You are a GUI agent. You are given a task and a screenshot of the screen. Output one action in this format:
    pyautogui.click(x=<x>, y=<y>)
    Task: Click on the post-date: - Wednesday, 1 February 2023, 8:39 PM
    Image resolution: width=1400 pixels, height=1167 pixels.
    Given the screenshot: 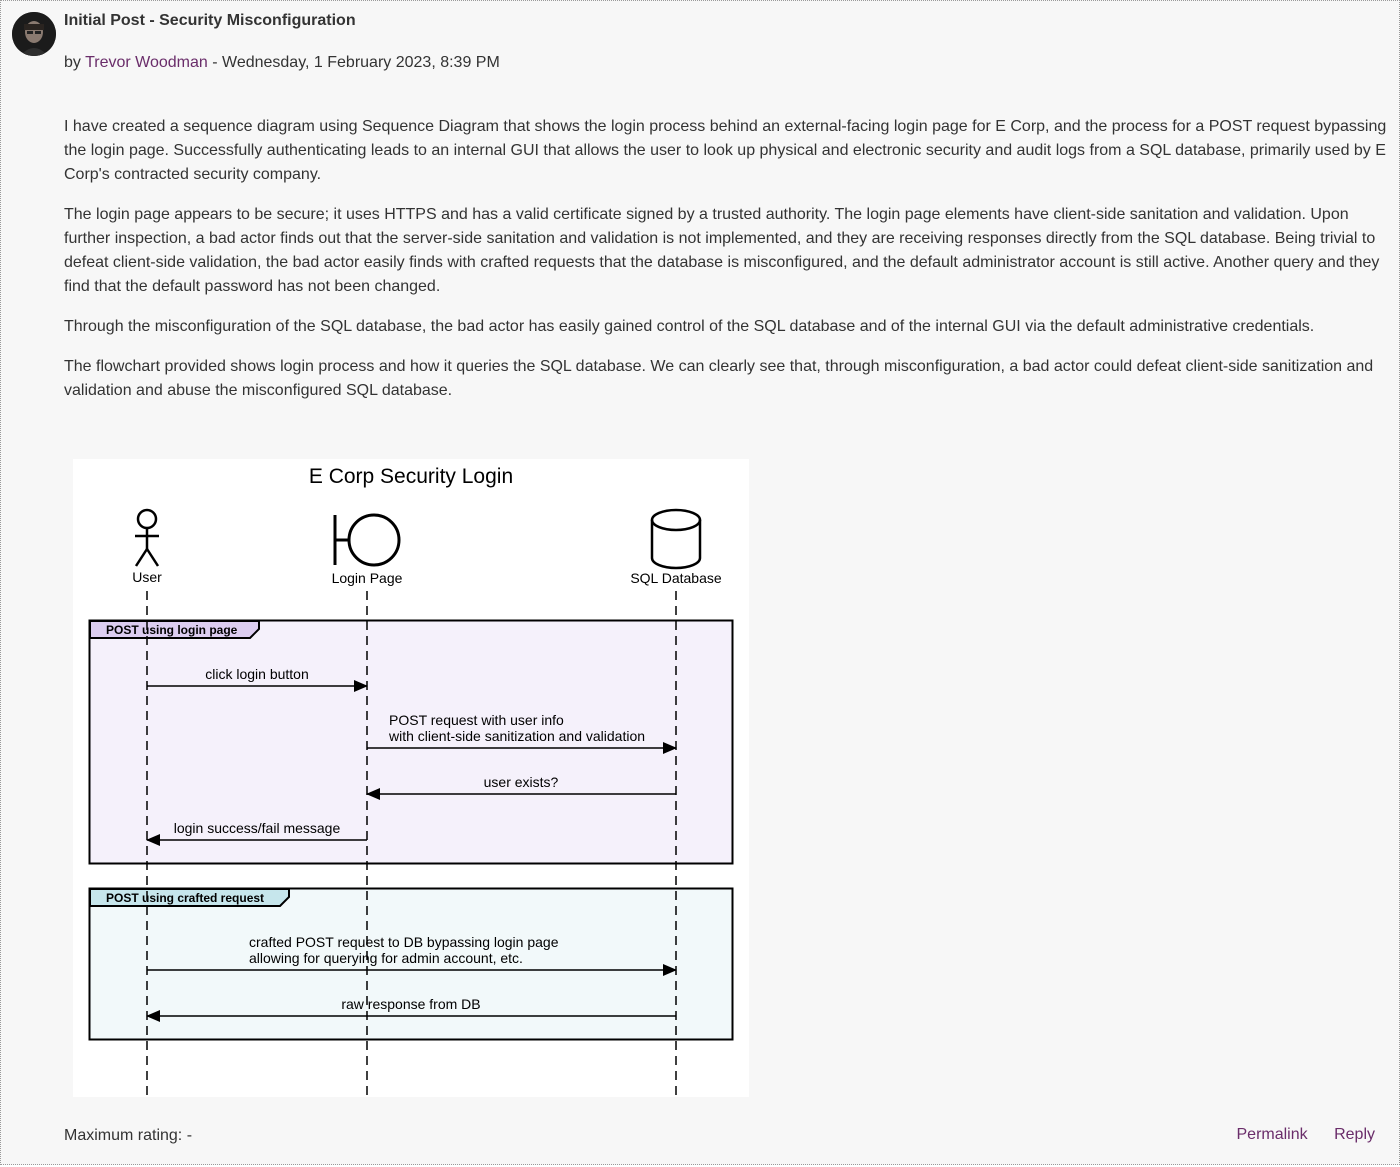 What is the action you would take?
    pyautogui.click(x=353, y=62)
    